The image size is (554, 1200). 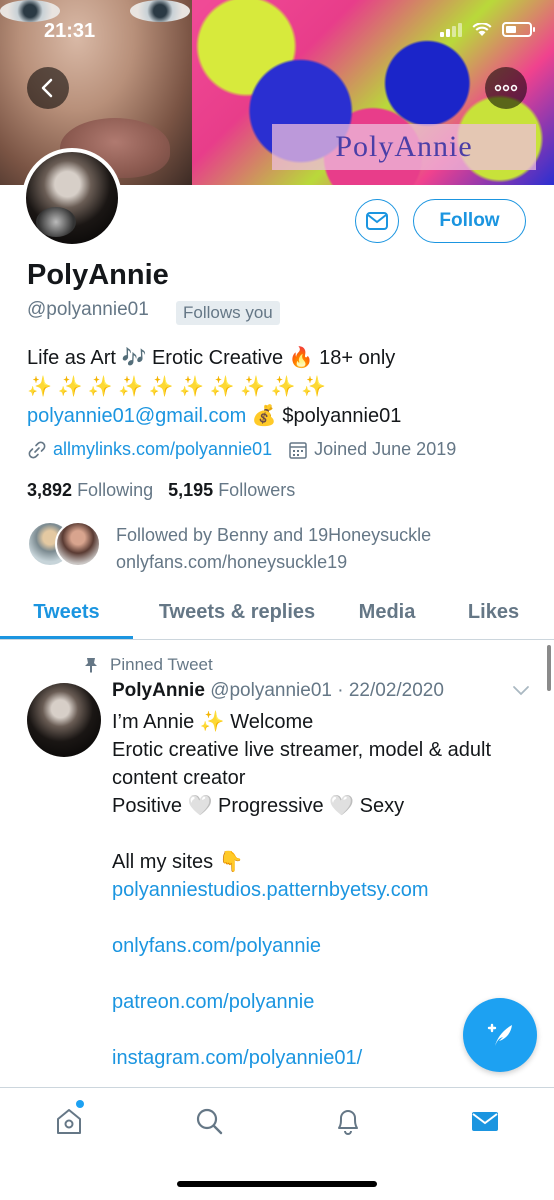 What do you see at coordinates (66, 637) in the screenshot?
I see `active-tab-indicator` at bounding box center [66, 637].